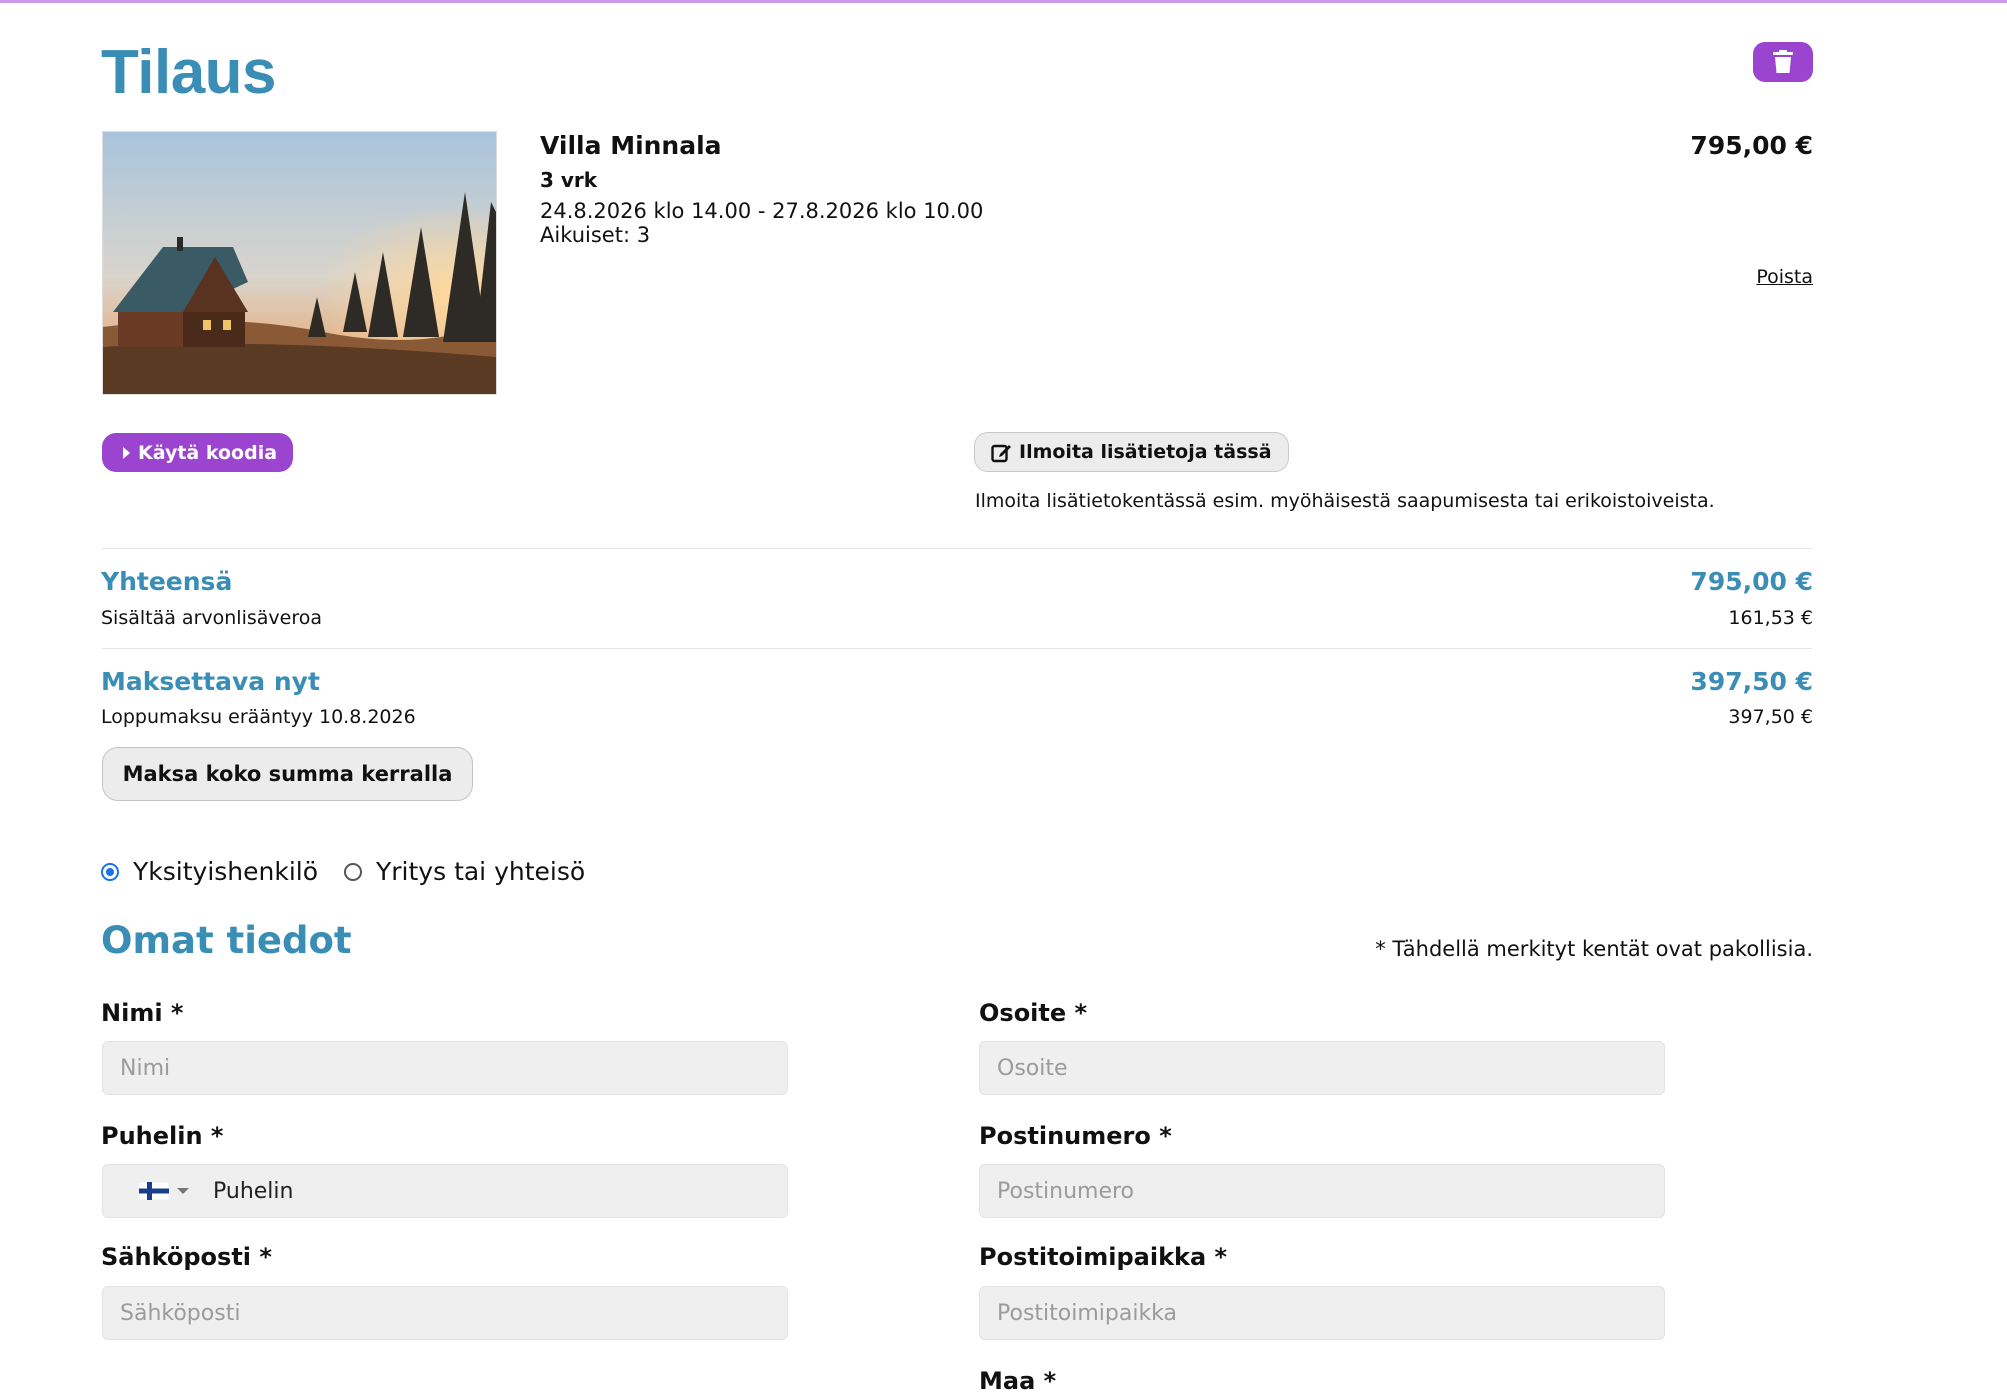 The height and width of the screenshot is (1399, 2007). I want to click on radio-company: Yritys tai yhteisö, so click(464, 871).